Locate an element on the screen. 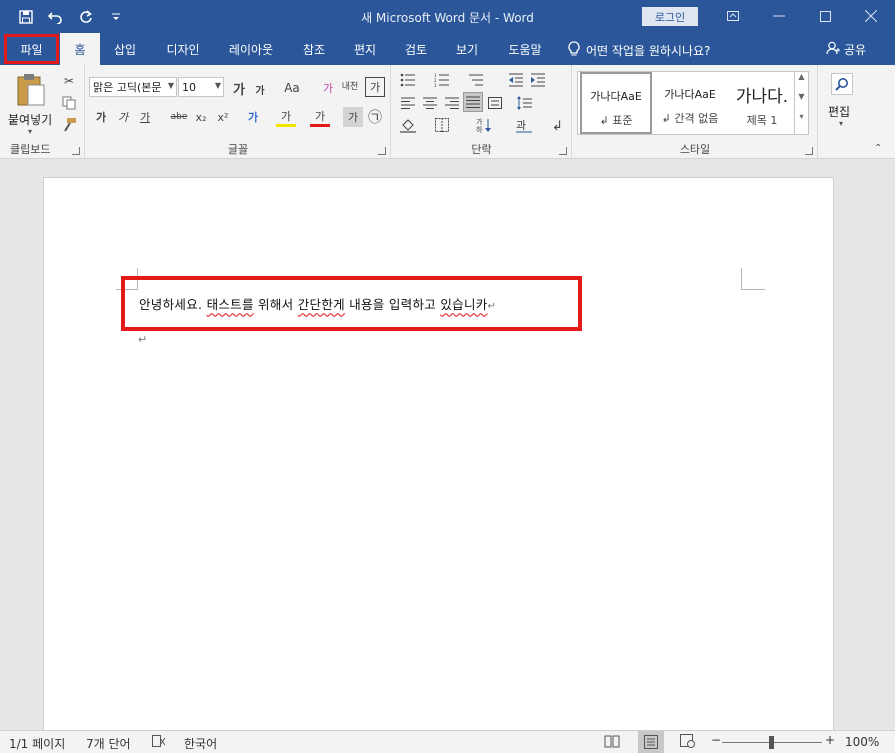 Image resolution: width=895 pixels, height=753 pixels. read-mode-icon is located at coordinates (612, 742).